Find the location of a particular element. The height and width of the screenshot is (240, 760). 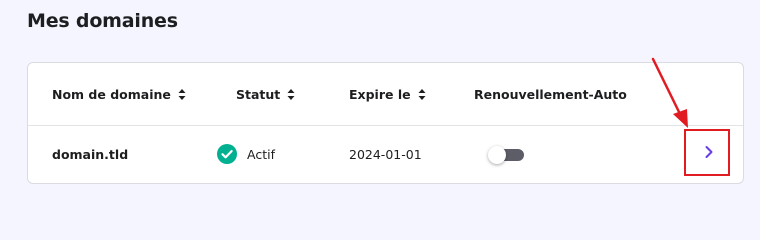

annotation-highlight-box is located at coordinates (707, 152).